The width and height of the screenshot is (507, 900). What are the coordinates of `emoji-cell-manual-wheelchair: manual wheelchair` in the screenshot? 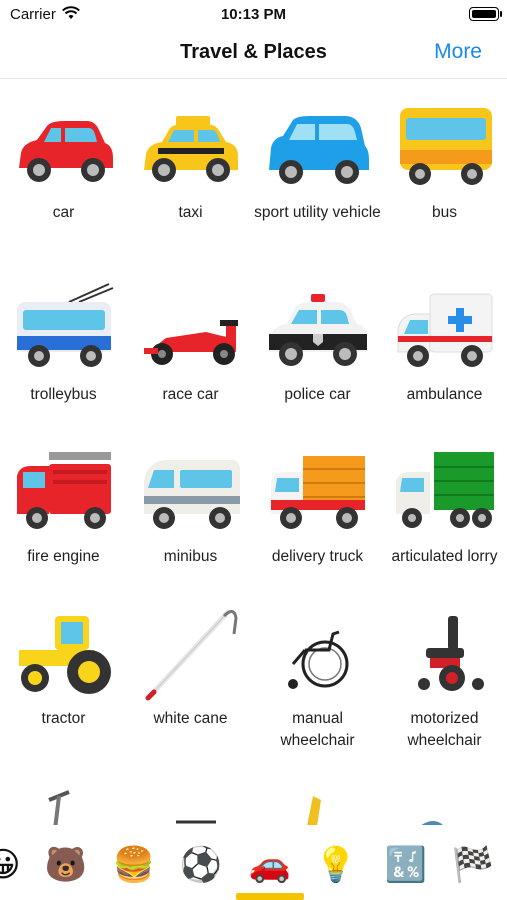 It's located at (317, 678).